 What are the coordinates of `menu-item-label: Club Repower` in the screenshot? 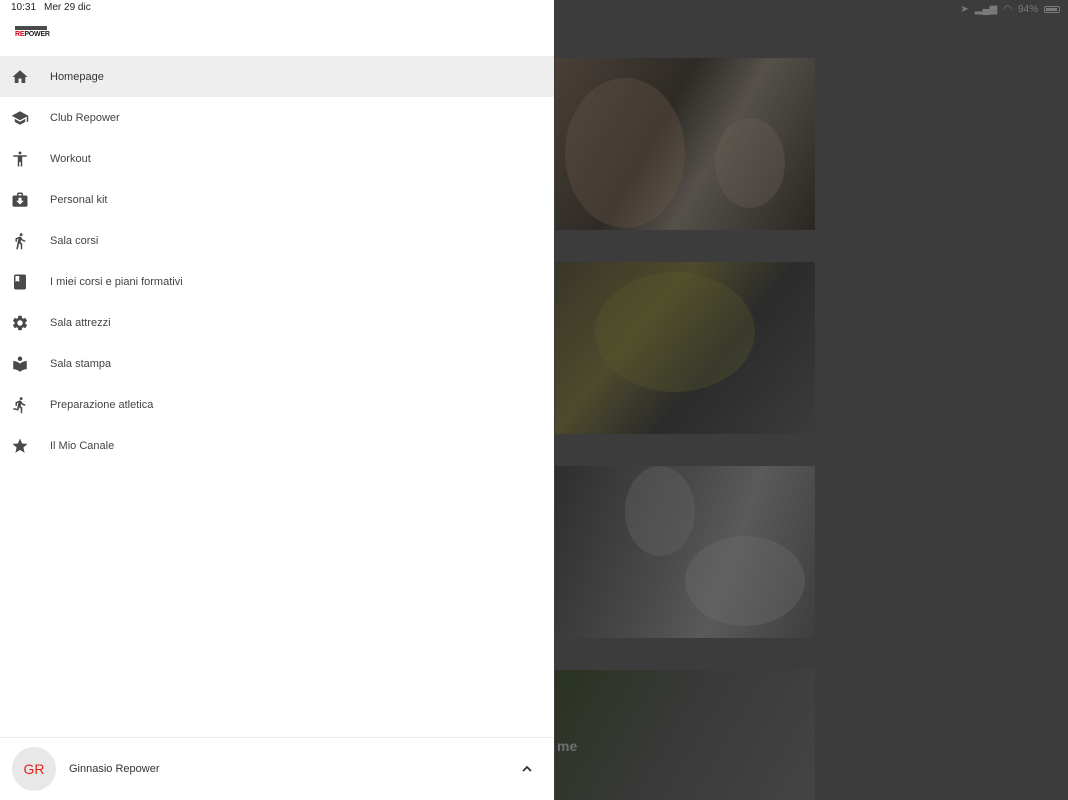 It's located at (85, 117).